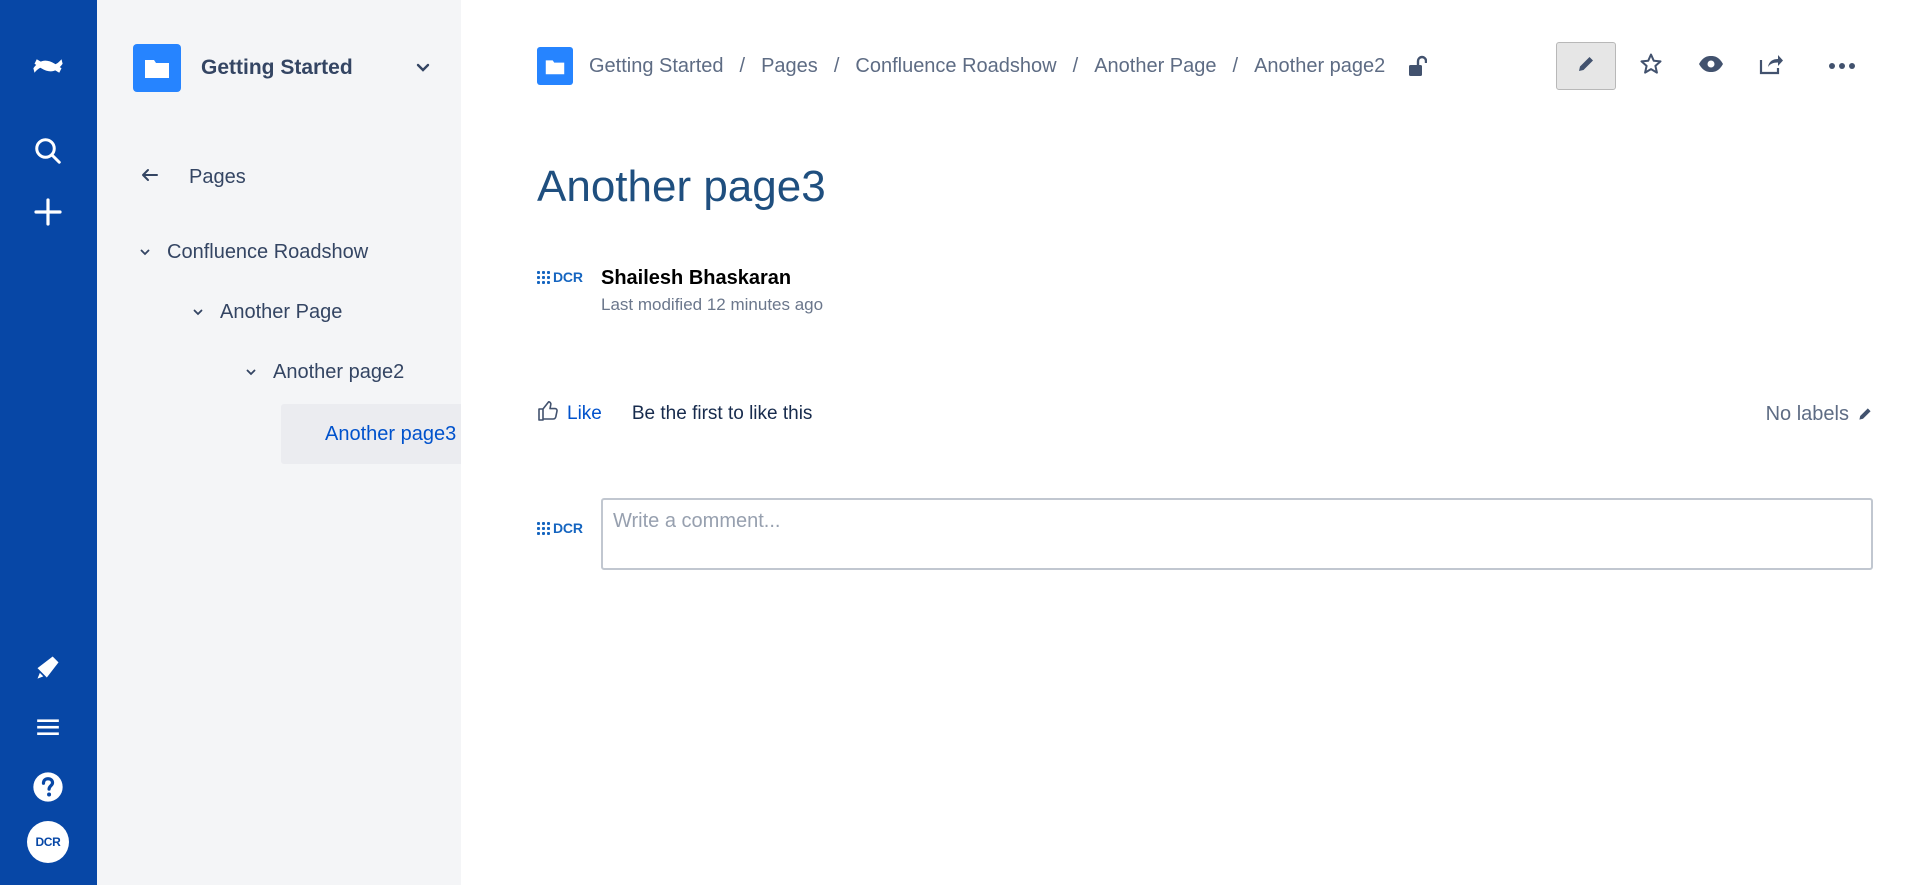 This screenshot has height=885, width=1920. I want to click on plus-icon, so click(48, 212).